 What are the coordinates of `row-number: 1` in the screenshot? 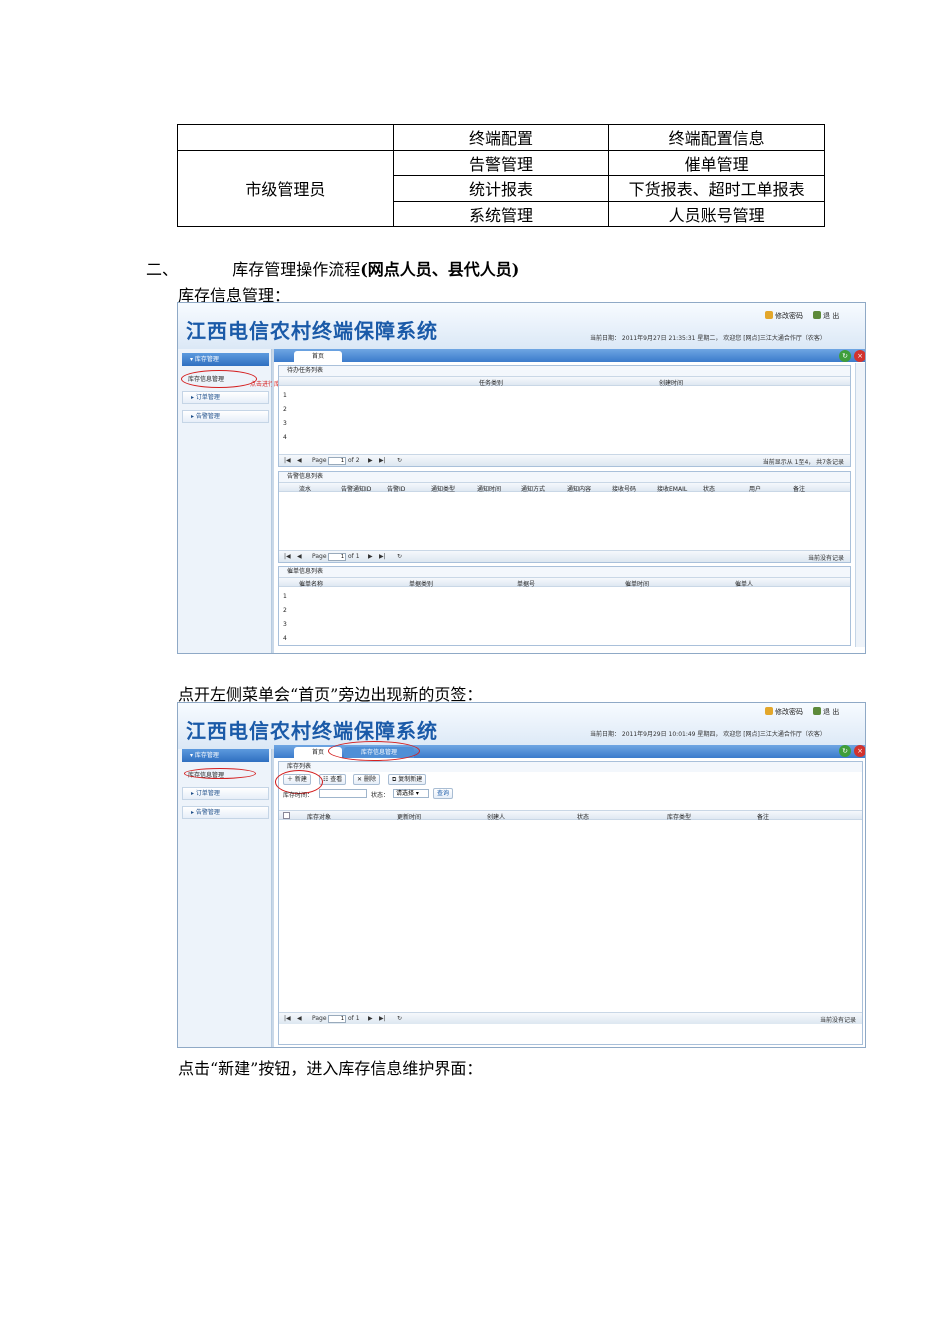 It's located at (285, 596).